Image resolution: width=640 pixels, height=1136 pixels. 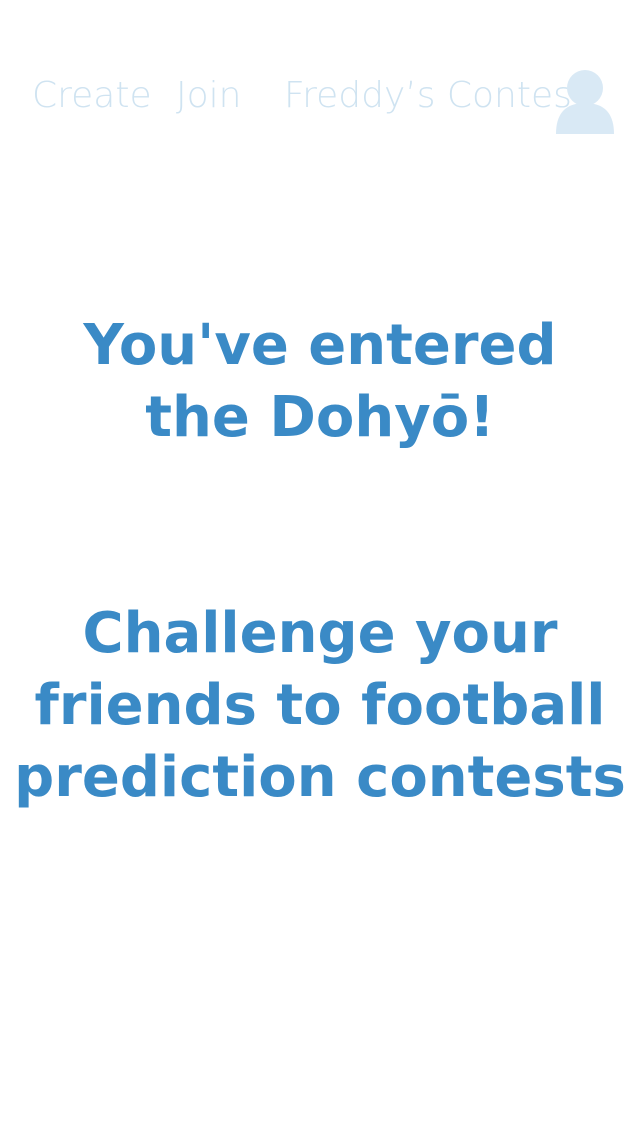 I want to click on tagline-line-3: prediction contests, so click(x=320, y=777).